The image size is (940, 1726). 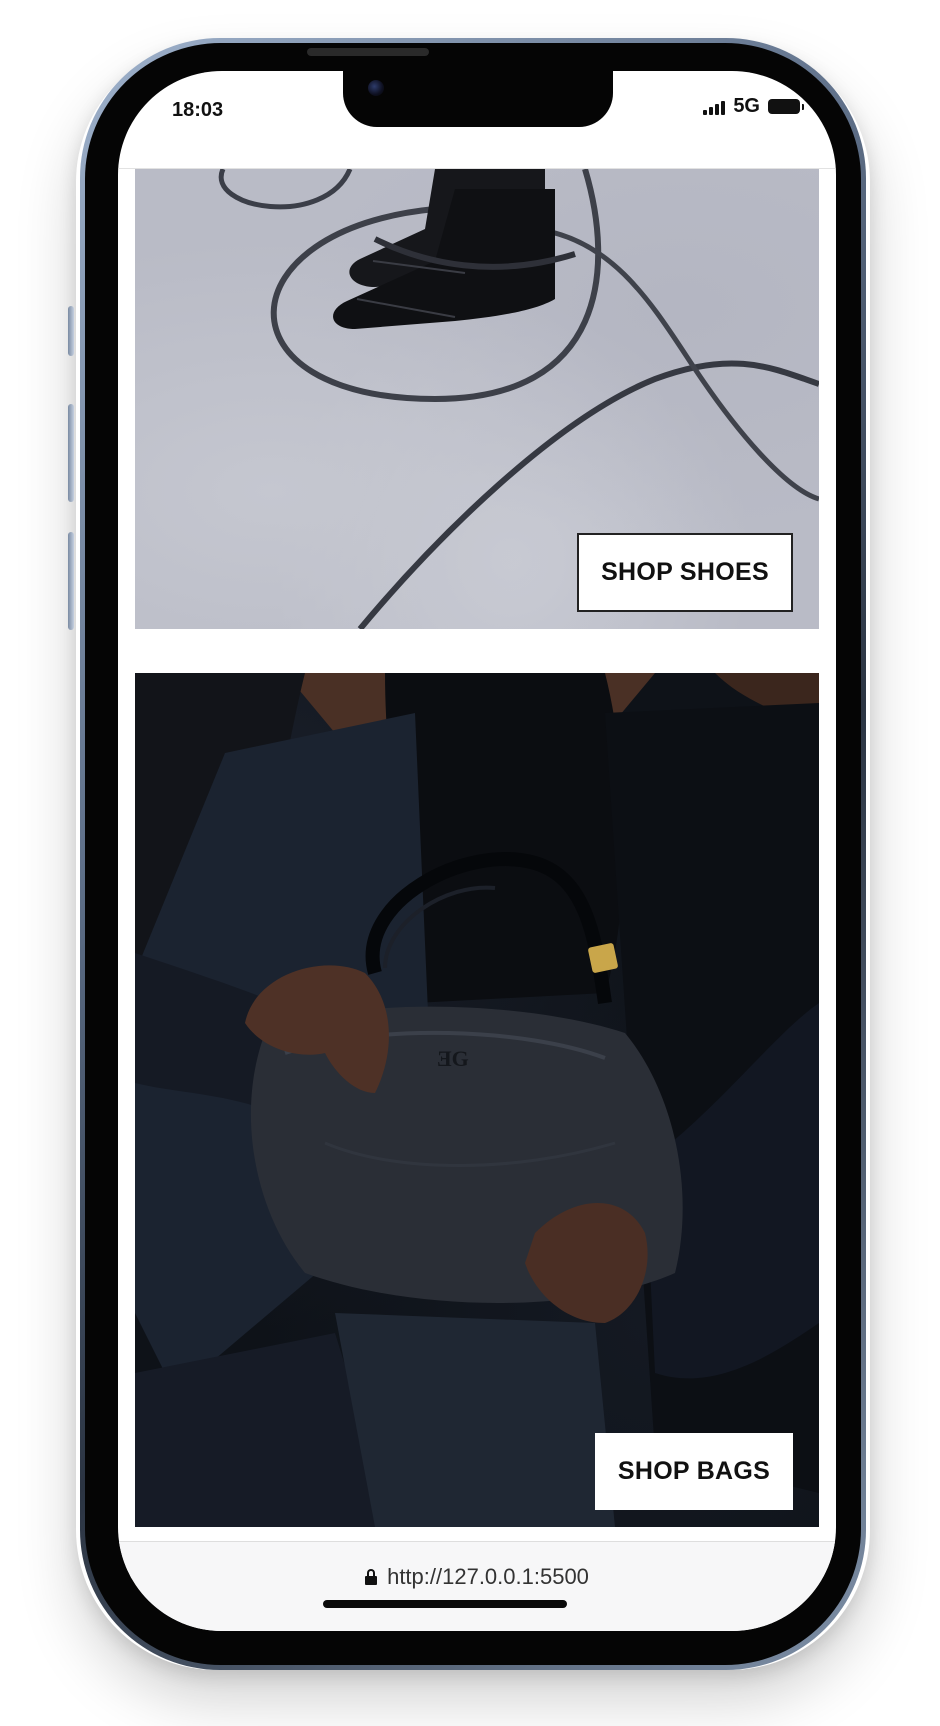 What do you see at coordinates (746, 106) in the screenshot?
I see `network-type: 5G` at bounding box center [746, 106].